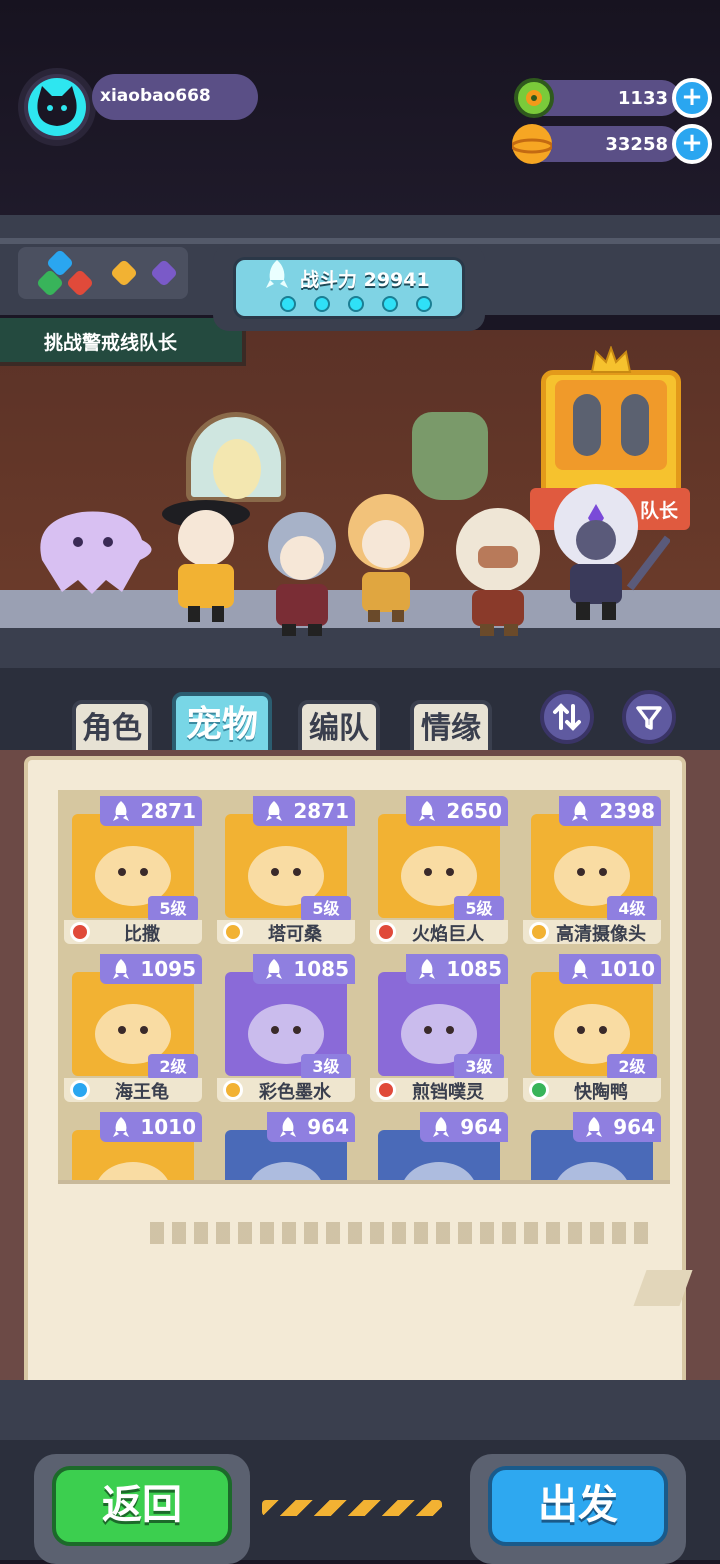 The height and width of the screenshot is (1564, 720). What do you see at coordinates (168, 1127) in the screenshot?
I see `pet-power: 1010` at bounding box center [168, 1127].